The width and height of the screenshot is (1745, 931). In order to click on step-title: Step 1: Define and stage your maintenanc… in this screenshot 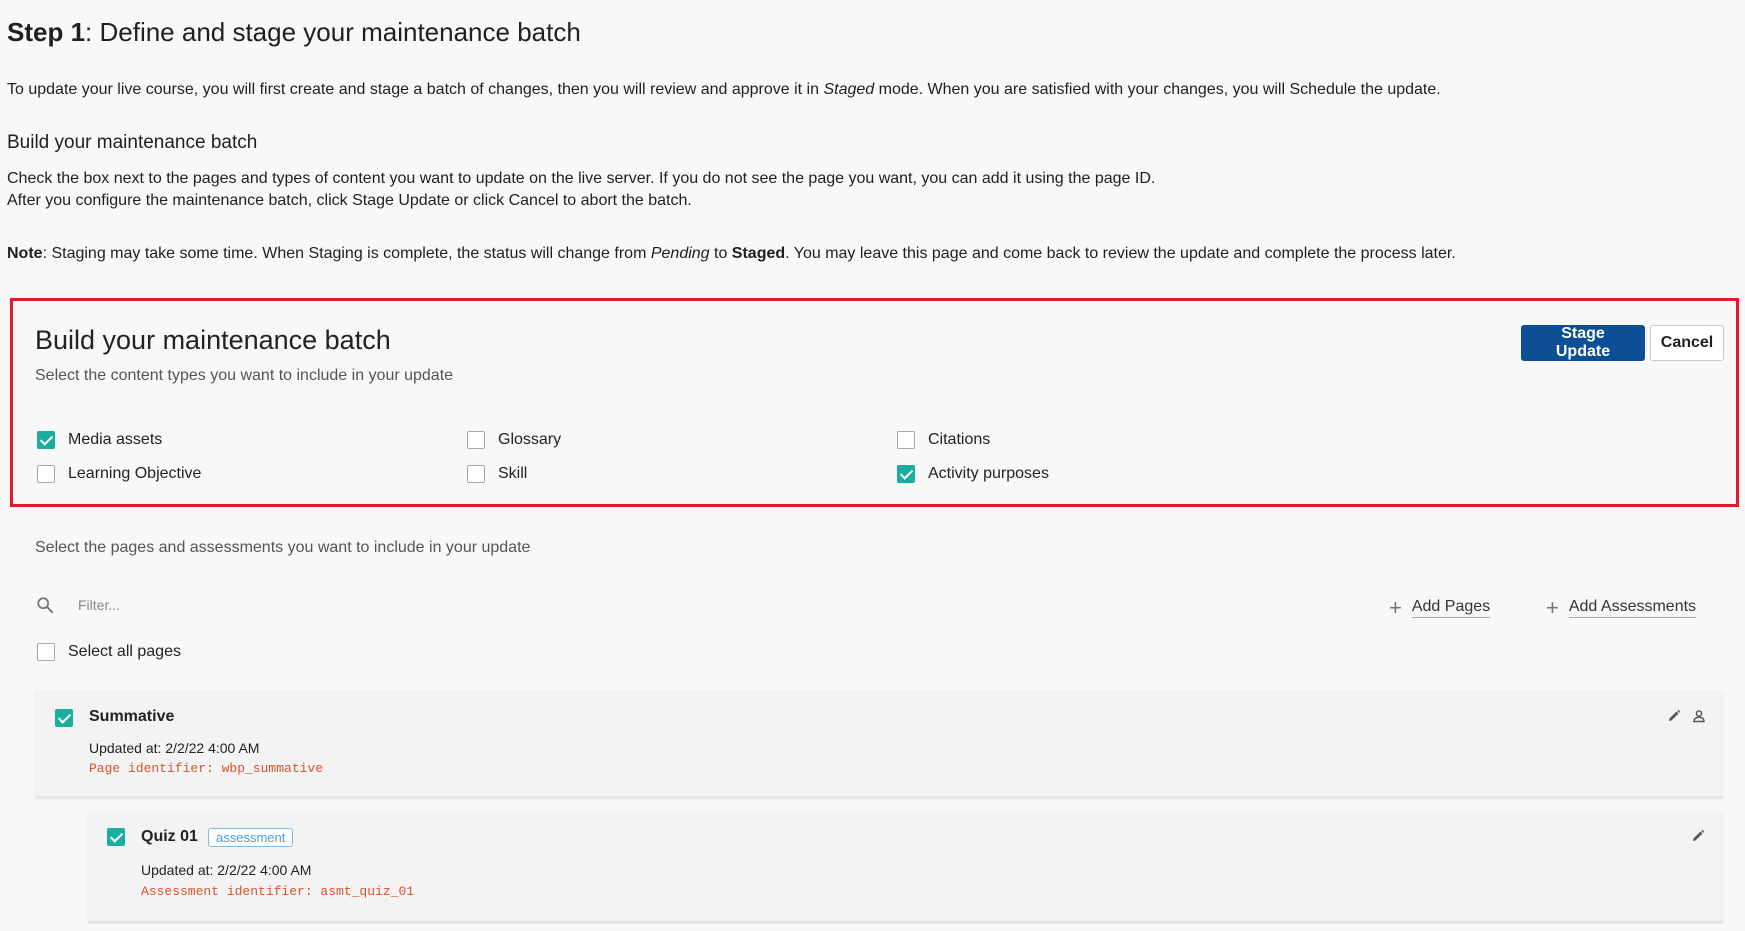, I will do `click(294, 32)`.